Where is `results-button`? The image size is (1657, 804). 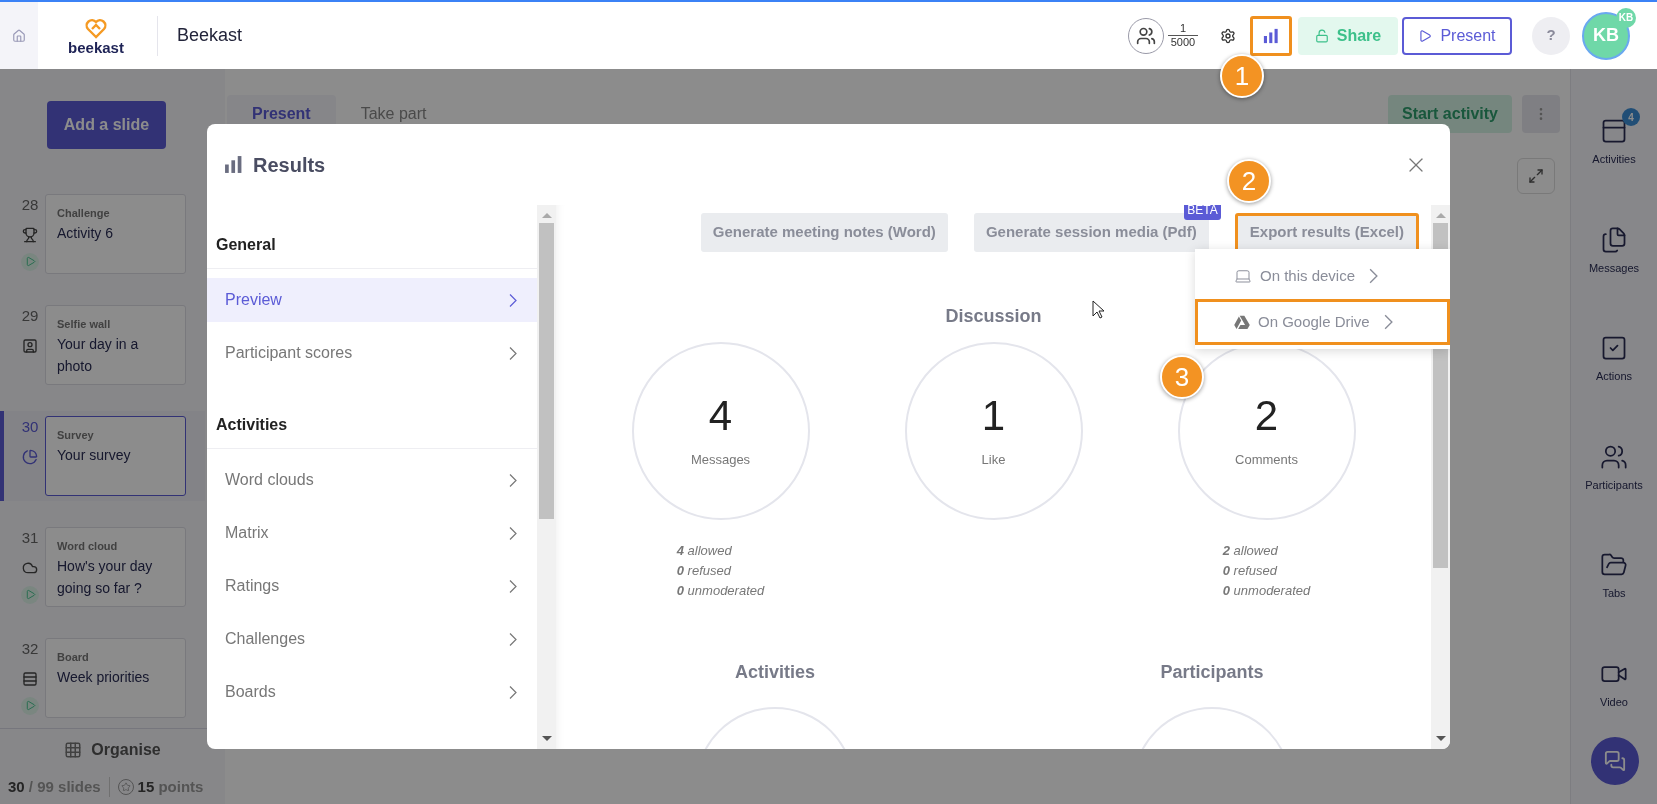 results-button is located at coordinates (1271, 35).